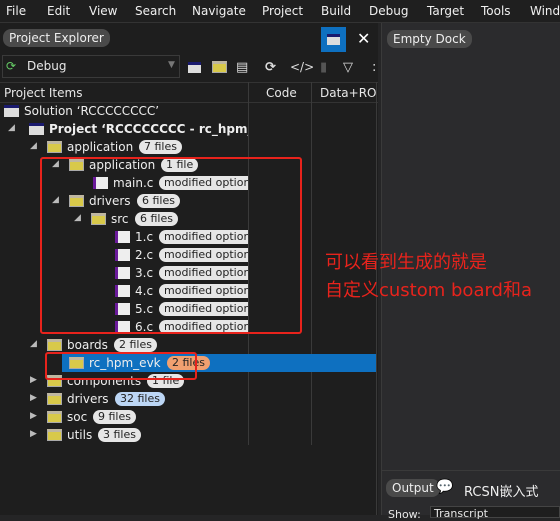 The image size is (560, 521). Describe the element at coordinates (43, 93) in the screenshot. I see `column-project-items: Project Items` at that location.